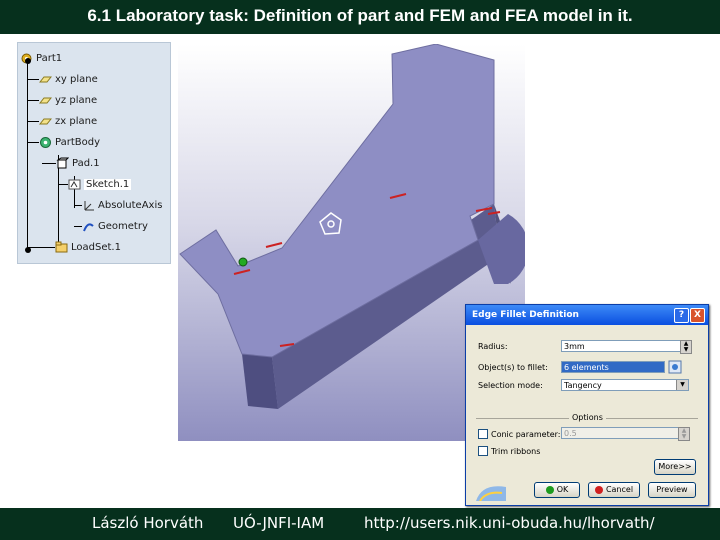 The image size is (720, 540). Describe the element at coordinates (483, 434) in the screenshot. I see `conic-parameter-checkbox` at that location.